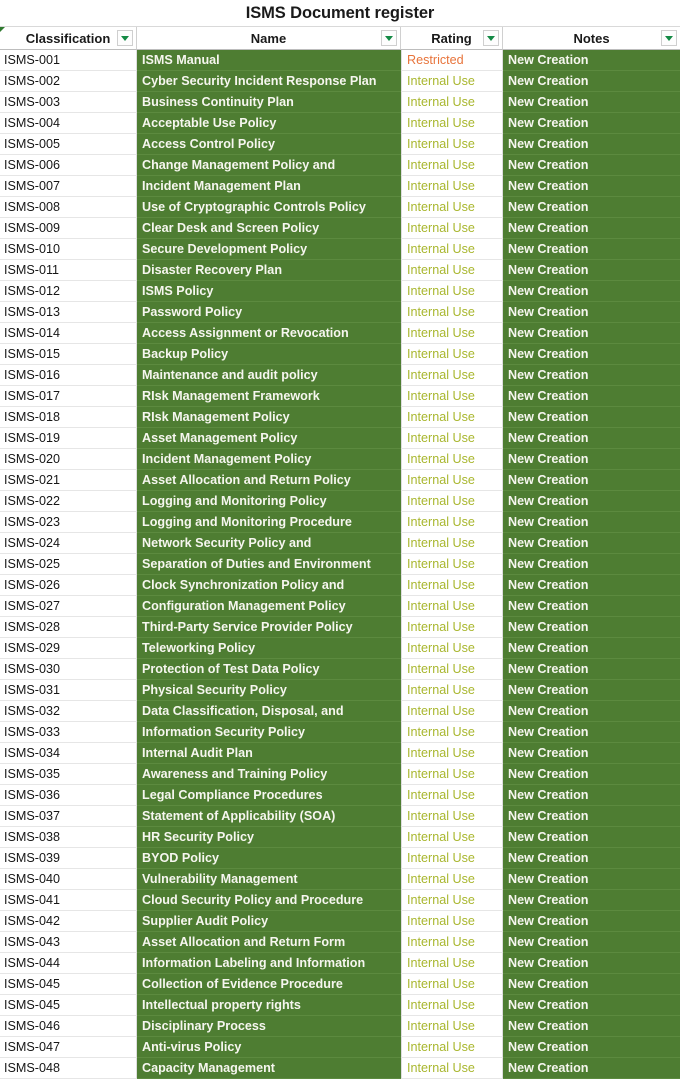 This screenshot has width=680, height=1079. Describe the element at coordinates (68, 564) in the screenshot. I see `cell-classification: ISMS-025` at that location.